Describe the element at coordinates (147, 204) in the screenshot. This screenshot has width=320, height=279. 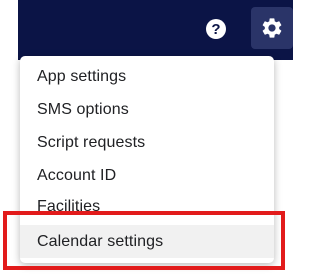
I see `menu-item-facilities: Facilities` at that location.